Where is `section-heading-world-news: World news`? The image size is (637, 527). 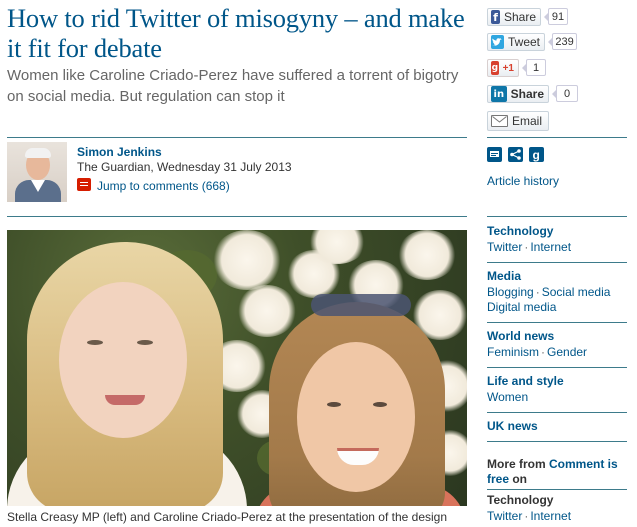 section-heading-world-news: World news is located at coordinates (520, 336).